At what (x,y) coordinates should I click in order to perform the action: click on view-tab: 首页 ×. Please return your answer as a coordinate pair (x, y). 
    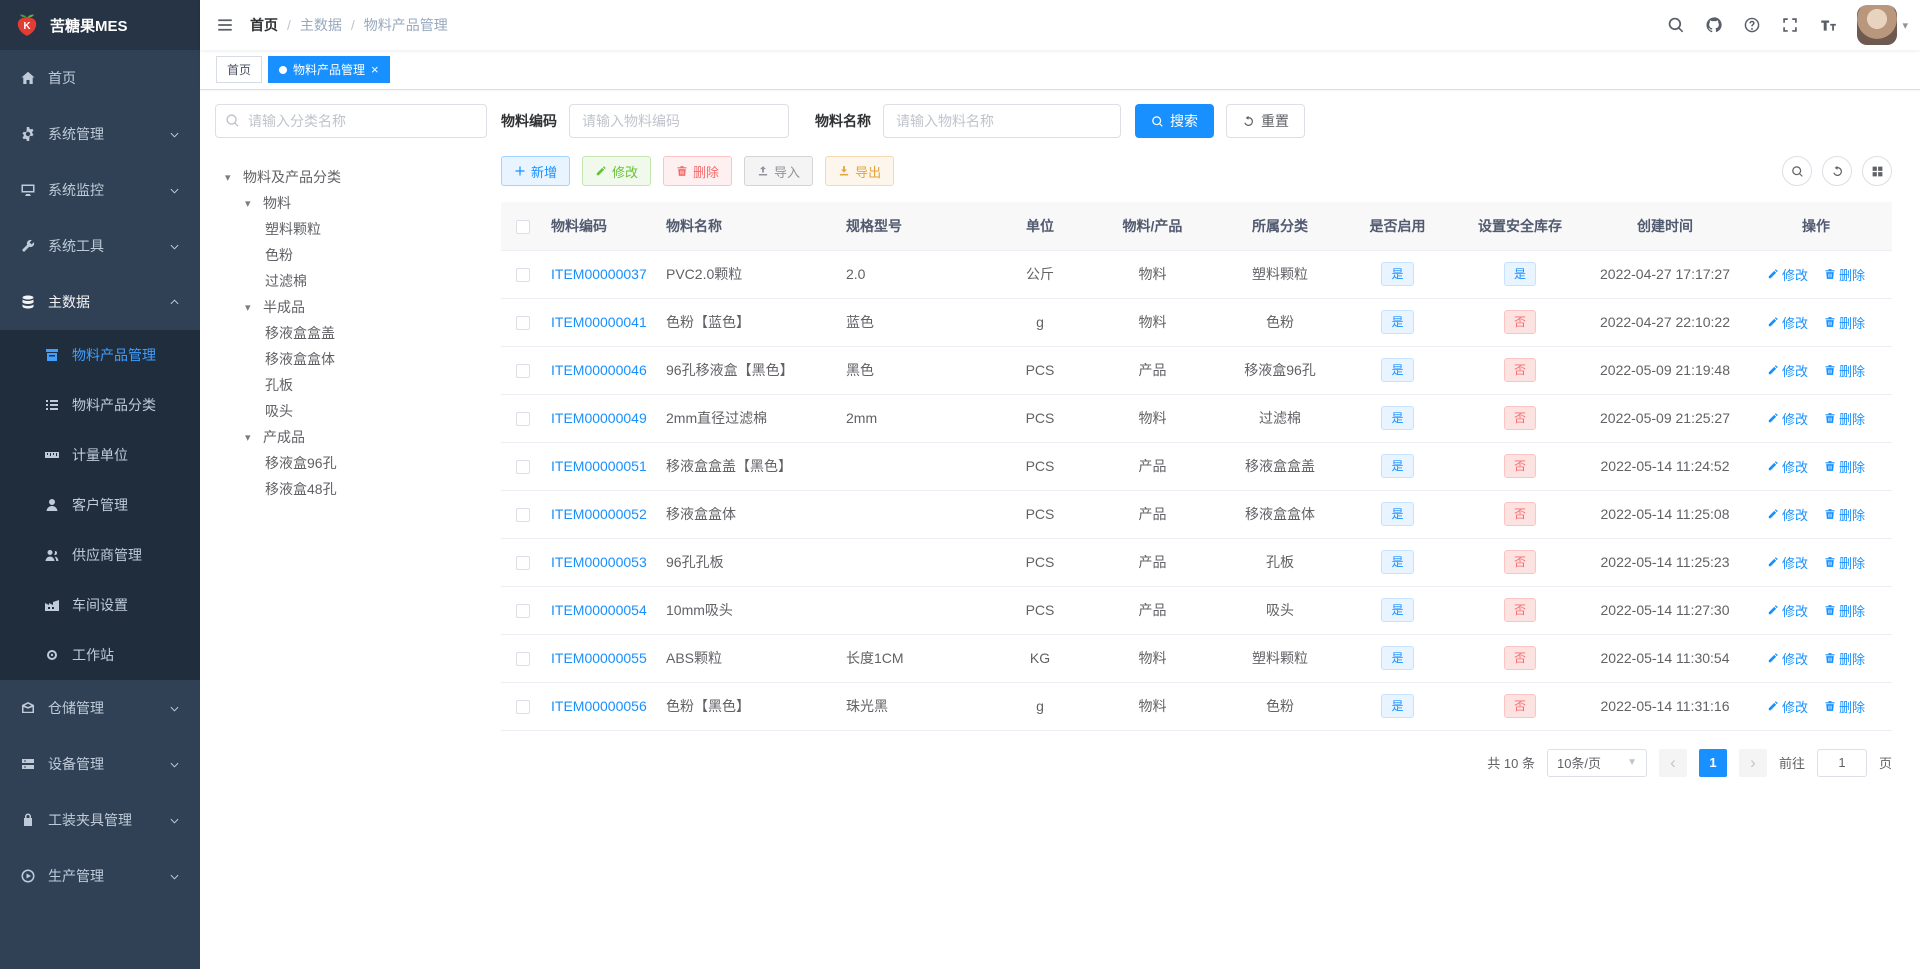
    Looking at the image, I should click on (239, 69).